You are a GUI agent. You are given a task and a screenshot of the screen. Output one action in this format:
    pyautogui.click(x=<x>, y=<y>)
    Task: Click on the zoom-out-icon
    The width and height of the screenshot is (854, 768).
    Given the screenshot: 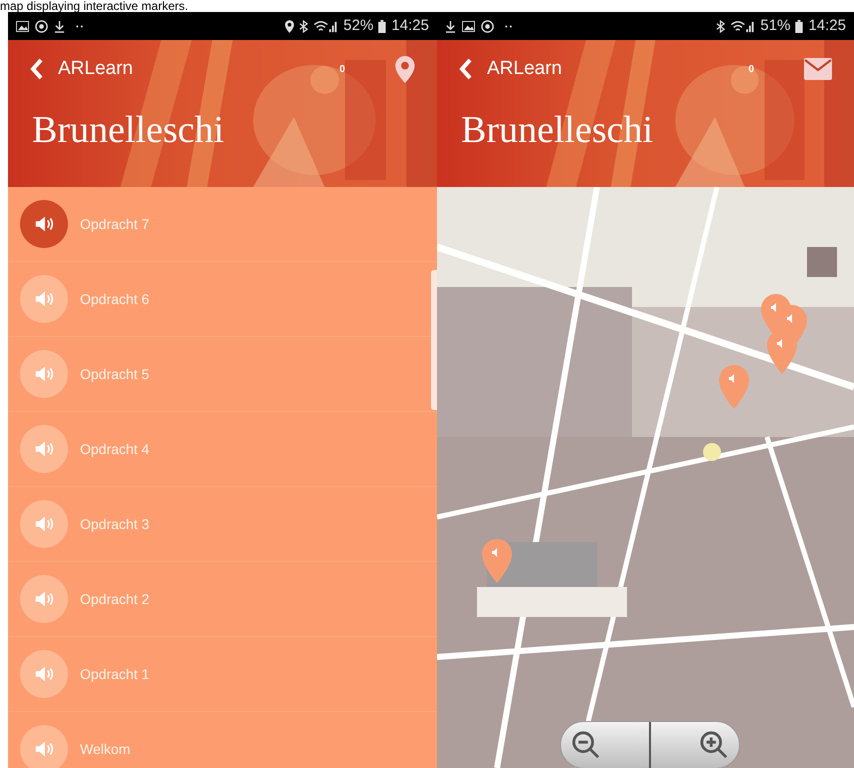 What is the action you would take?
    pyautogui.click(x=586, y=745)
    